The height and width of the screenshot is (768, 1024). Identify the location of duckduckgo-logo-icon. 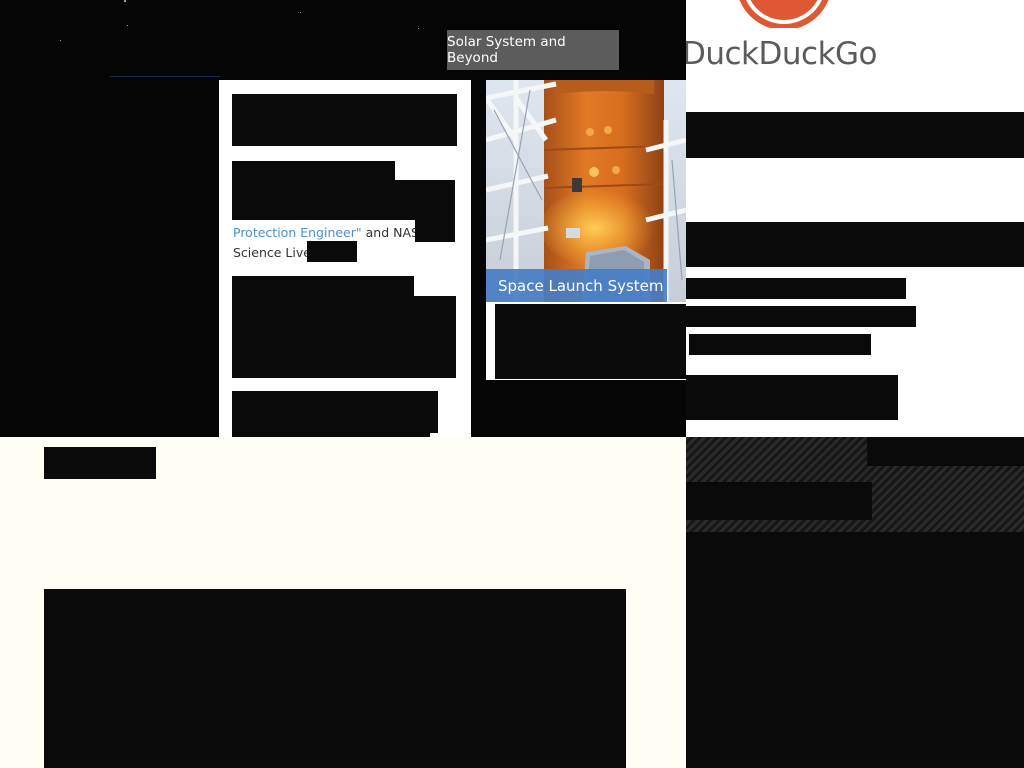
(784, 14).